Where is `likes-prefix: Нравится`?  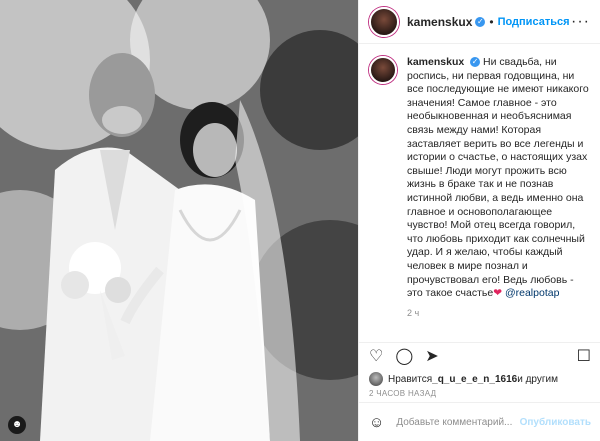
likes-prefix: Нравится is located at coordinates (410, 379).